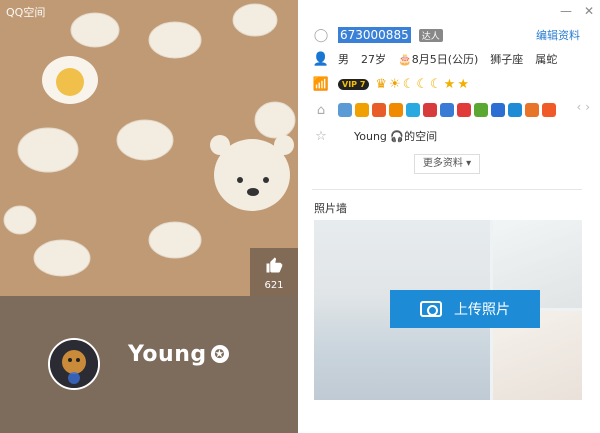  What do you see at coordinates (374, 35) in the screenshot?
I see `qq-number: 673000885` at bounding box center [374, 35].